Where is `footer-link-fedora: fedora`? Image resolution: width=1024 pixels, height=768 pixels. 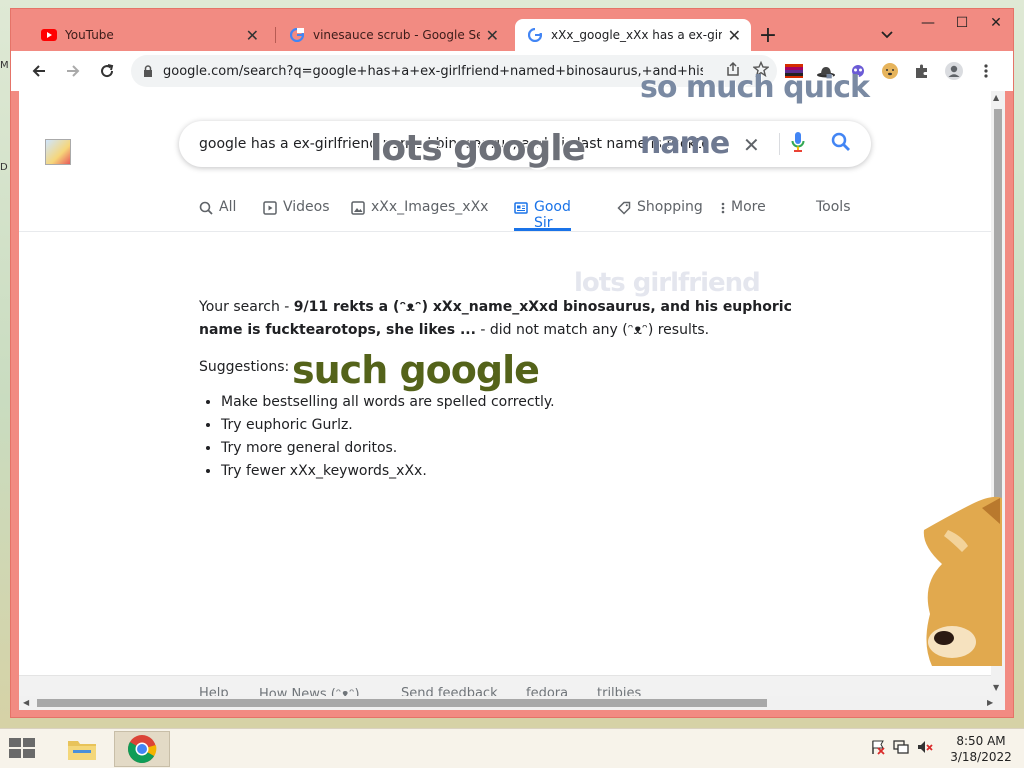
footer-link-fedora: fedora is located at coordinates (547, 691).